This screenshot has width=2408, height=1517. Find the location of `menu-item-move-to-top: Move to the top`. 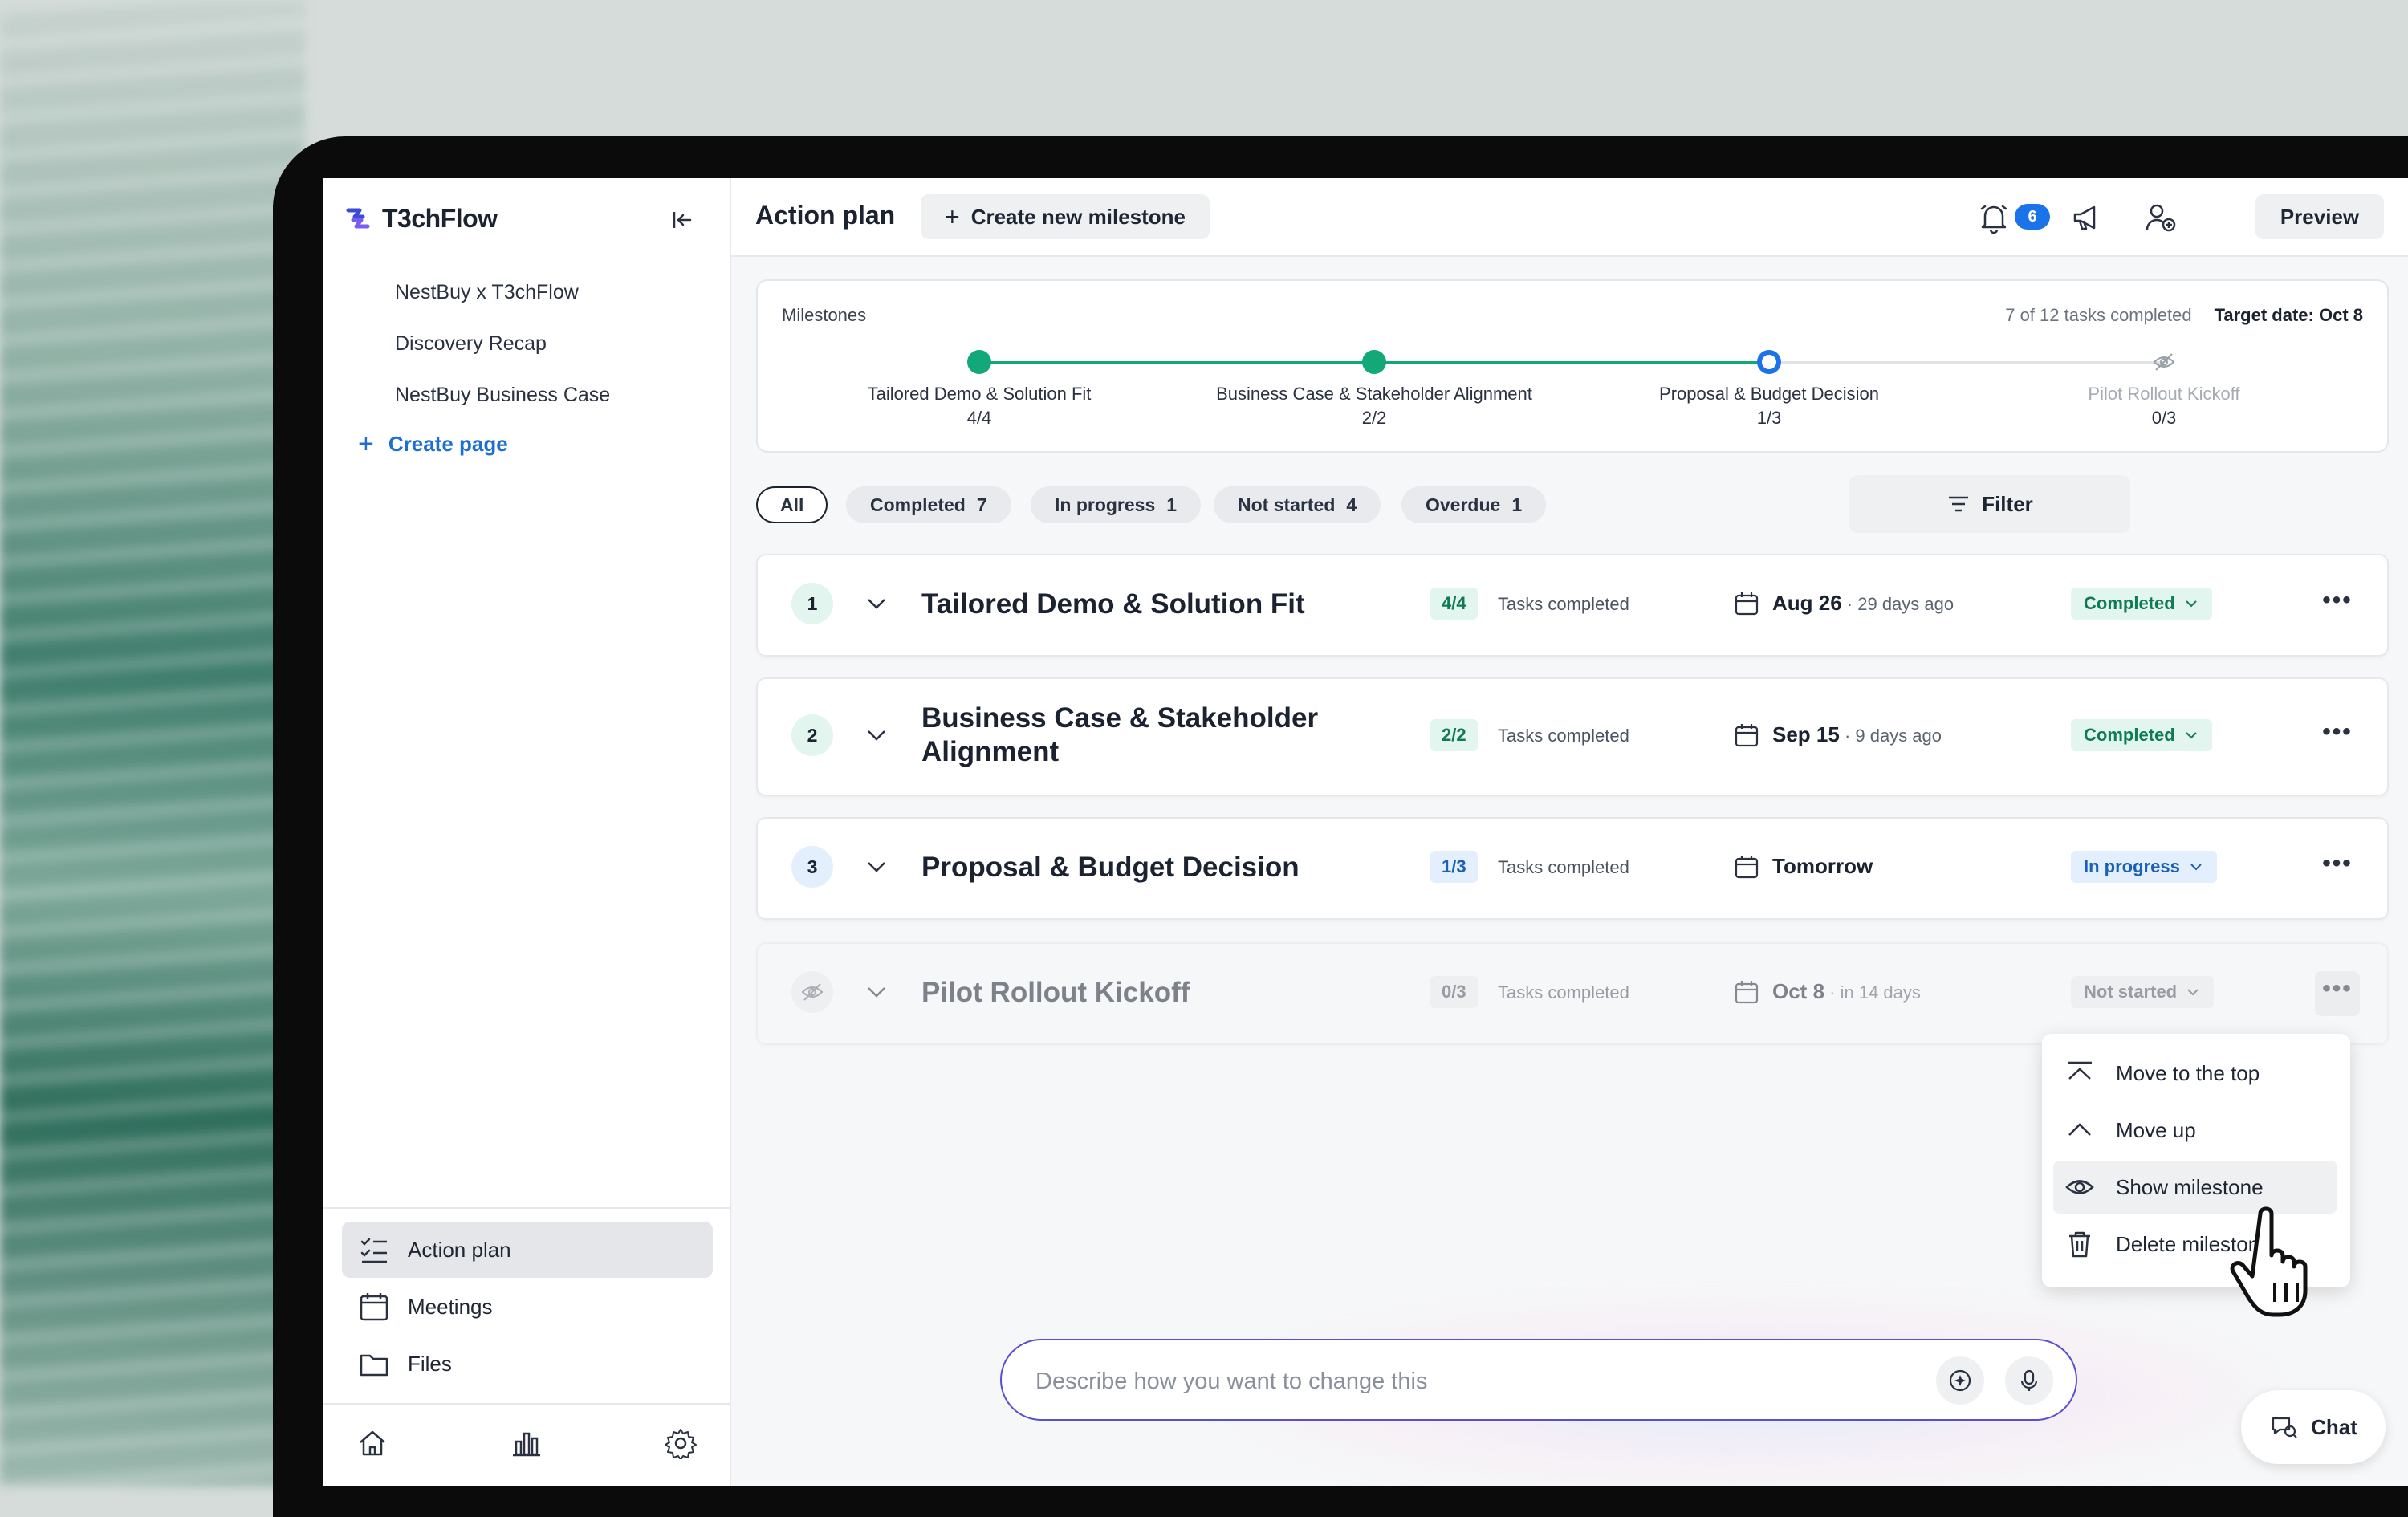

menu-item-move-to-top: Move to the top is located at coordinates (2195, 1073).